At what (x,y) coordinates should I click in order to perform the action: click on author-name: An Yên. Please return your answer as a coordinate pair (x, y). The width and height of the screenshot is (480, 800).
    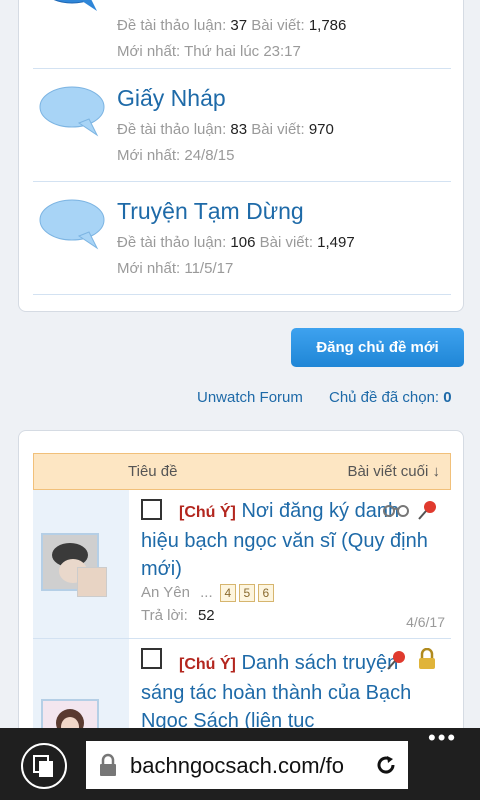
    Looking at the image, I should click on (165, 592).